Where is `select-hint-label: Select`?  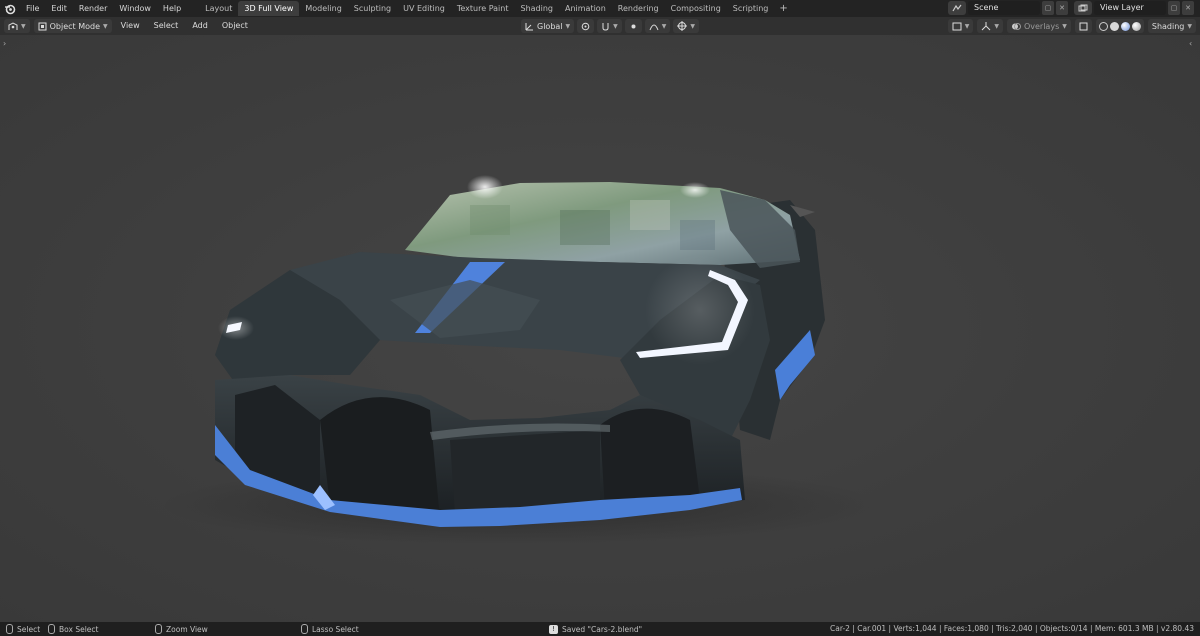 select-hint-label: Select is located at coordinates (29, 629).